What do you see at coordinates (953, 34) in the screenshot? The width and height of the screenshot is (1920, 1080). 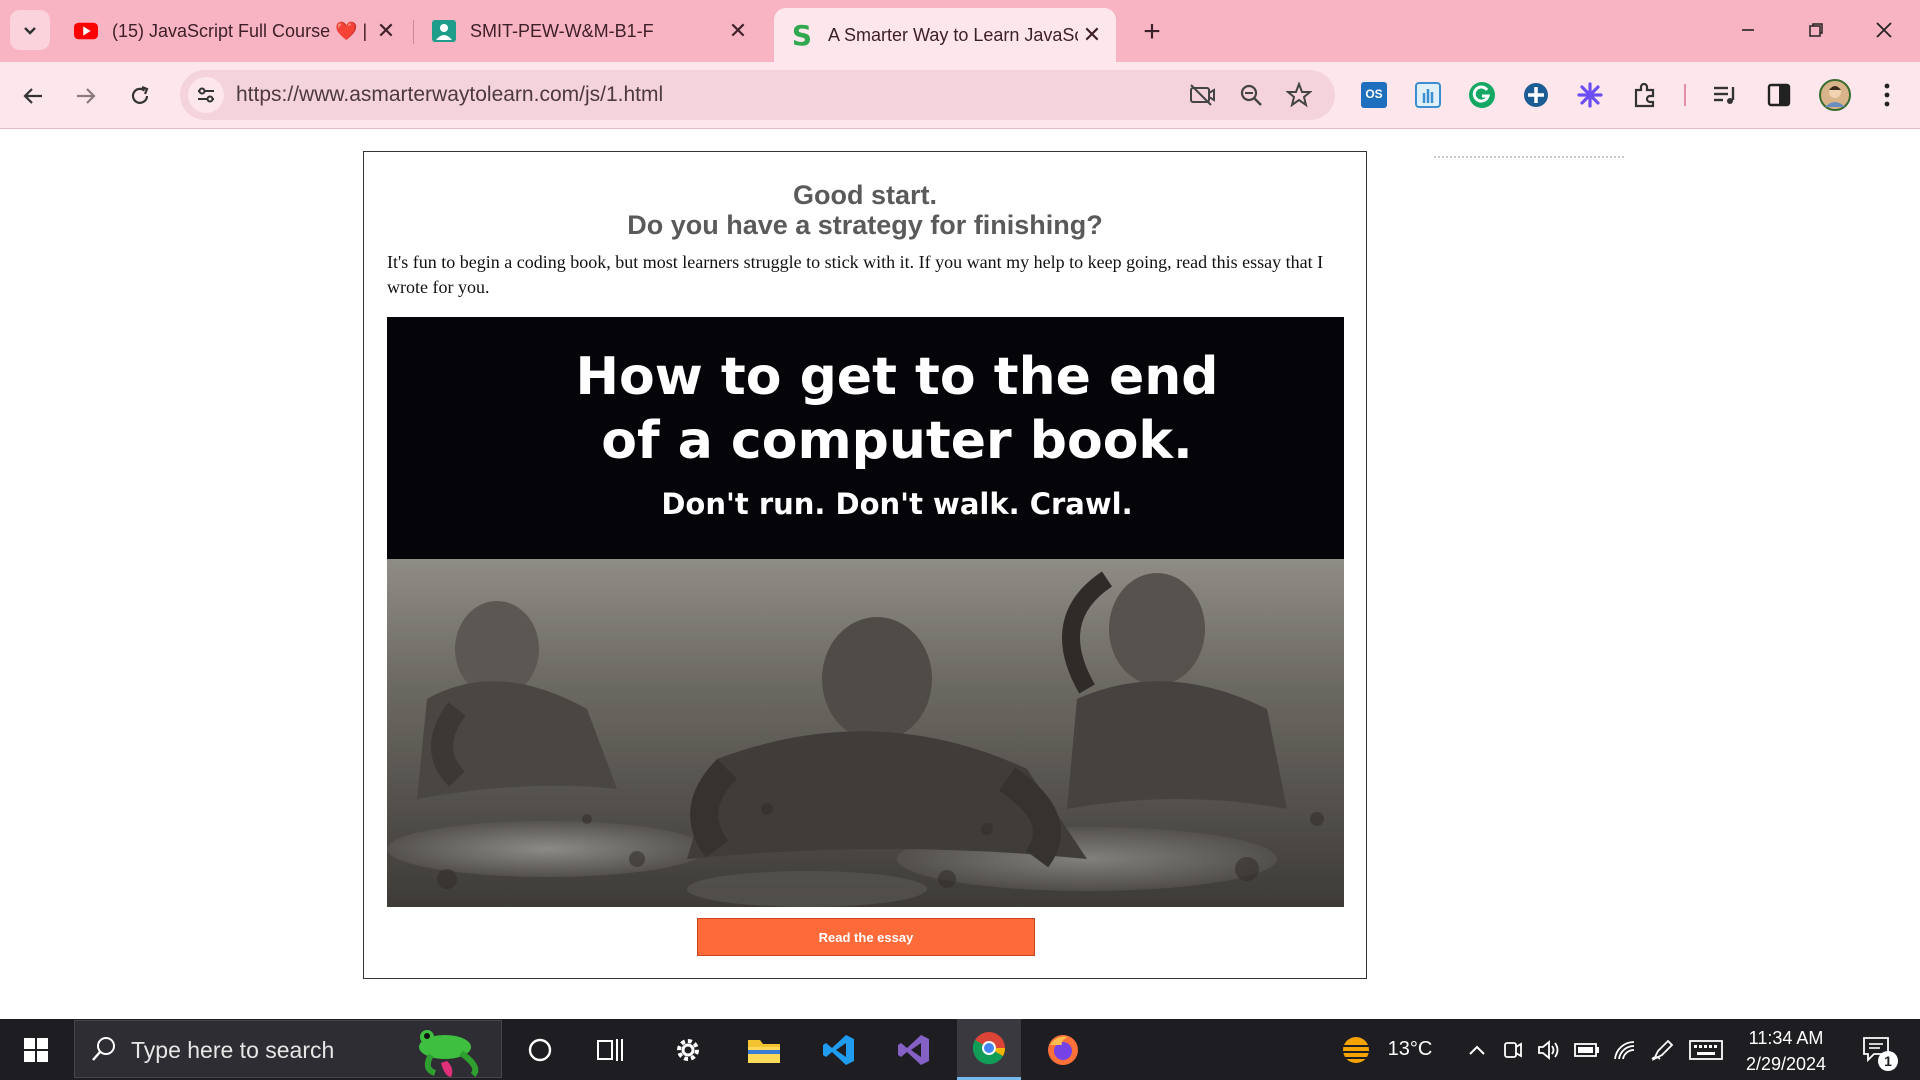 I see `tab-title: A Smarter Way to Learn JavaScr` at bounding box center [953, 34].